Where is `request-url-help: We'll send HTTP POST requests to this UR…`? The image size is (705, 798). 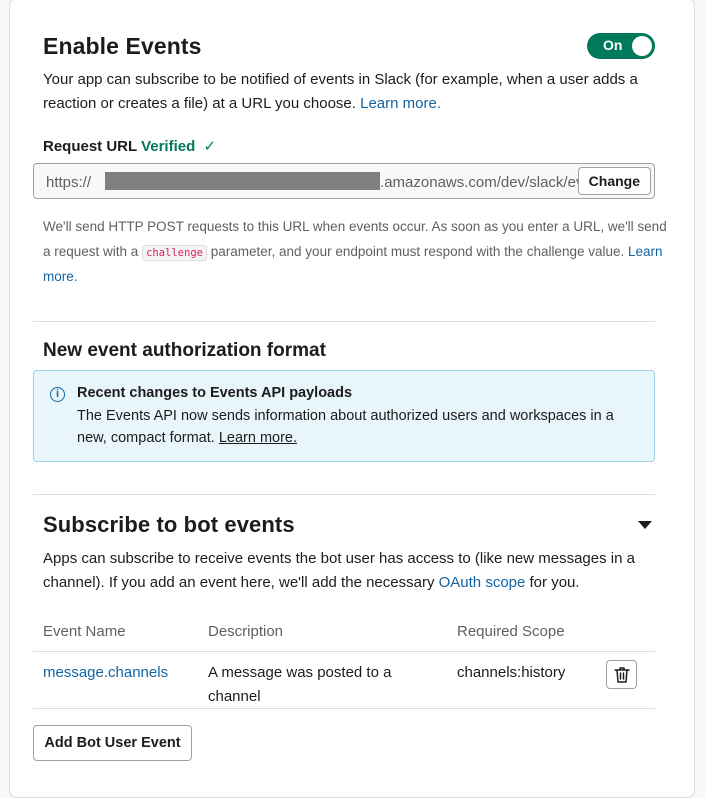 request-url-help: We'll send HTTP POST requests to this UR… is located at coordinates (355, 252).